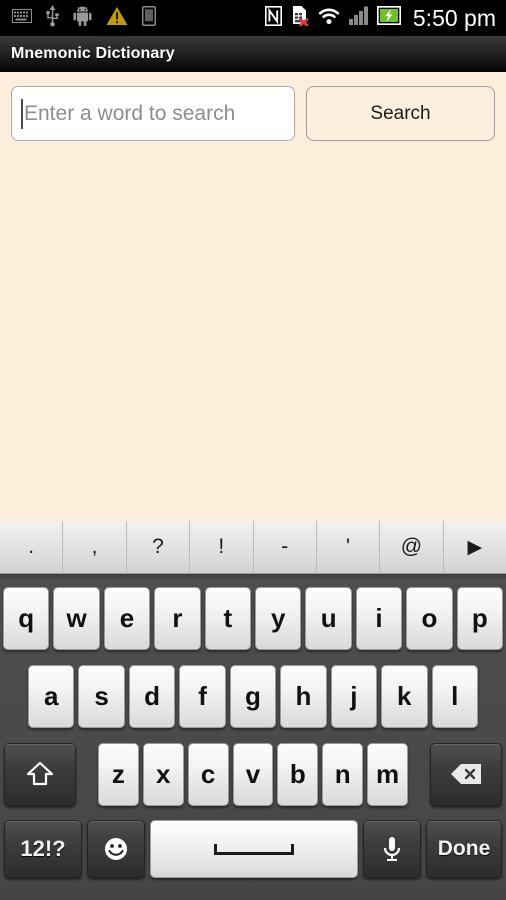 Image resolution: width=506 pixels, height=900 pixels. What do you see at coordinates (379, 618) in the screenshot?
I see `key-i: i` at bounding box center [379, 618].